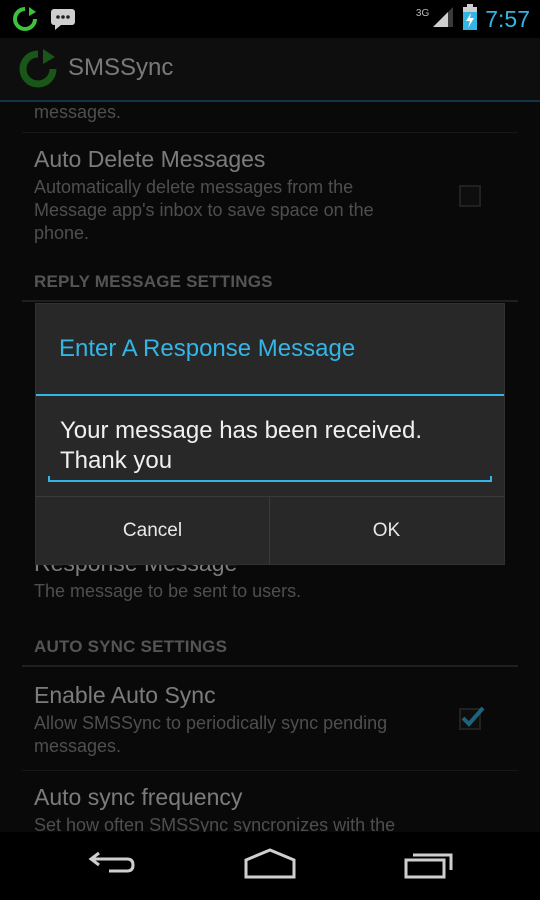 The width and height of the screenshot is (540, 900). I want to click on navigation-bar, so click(270, 866).